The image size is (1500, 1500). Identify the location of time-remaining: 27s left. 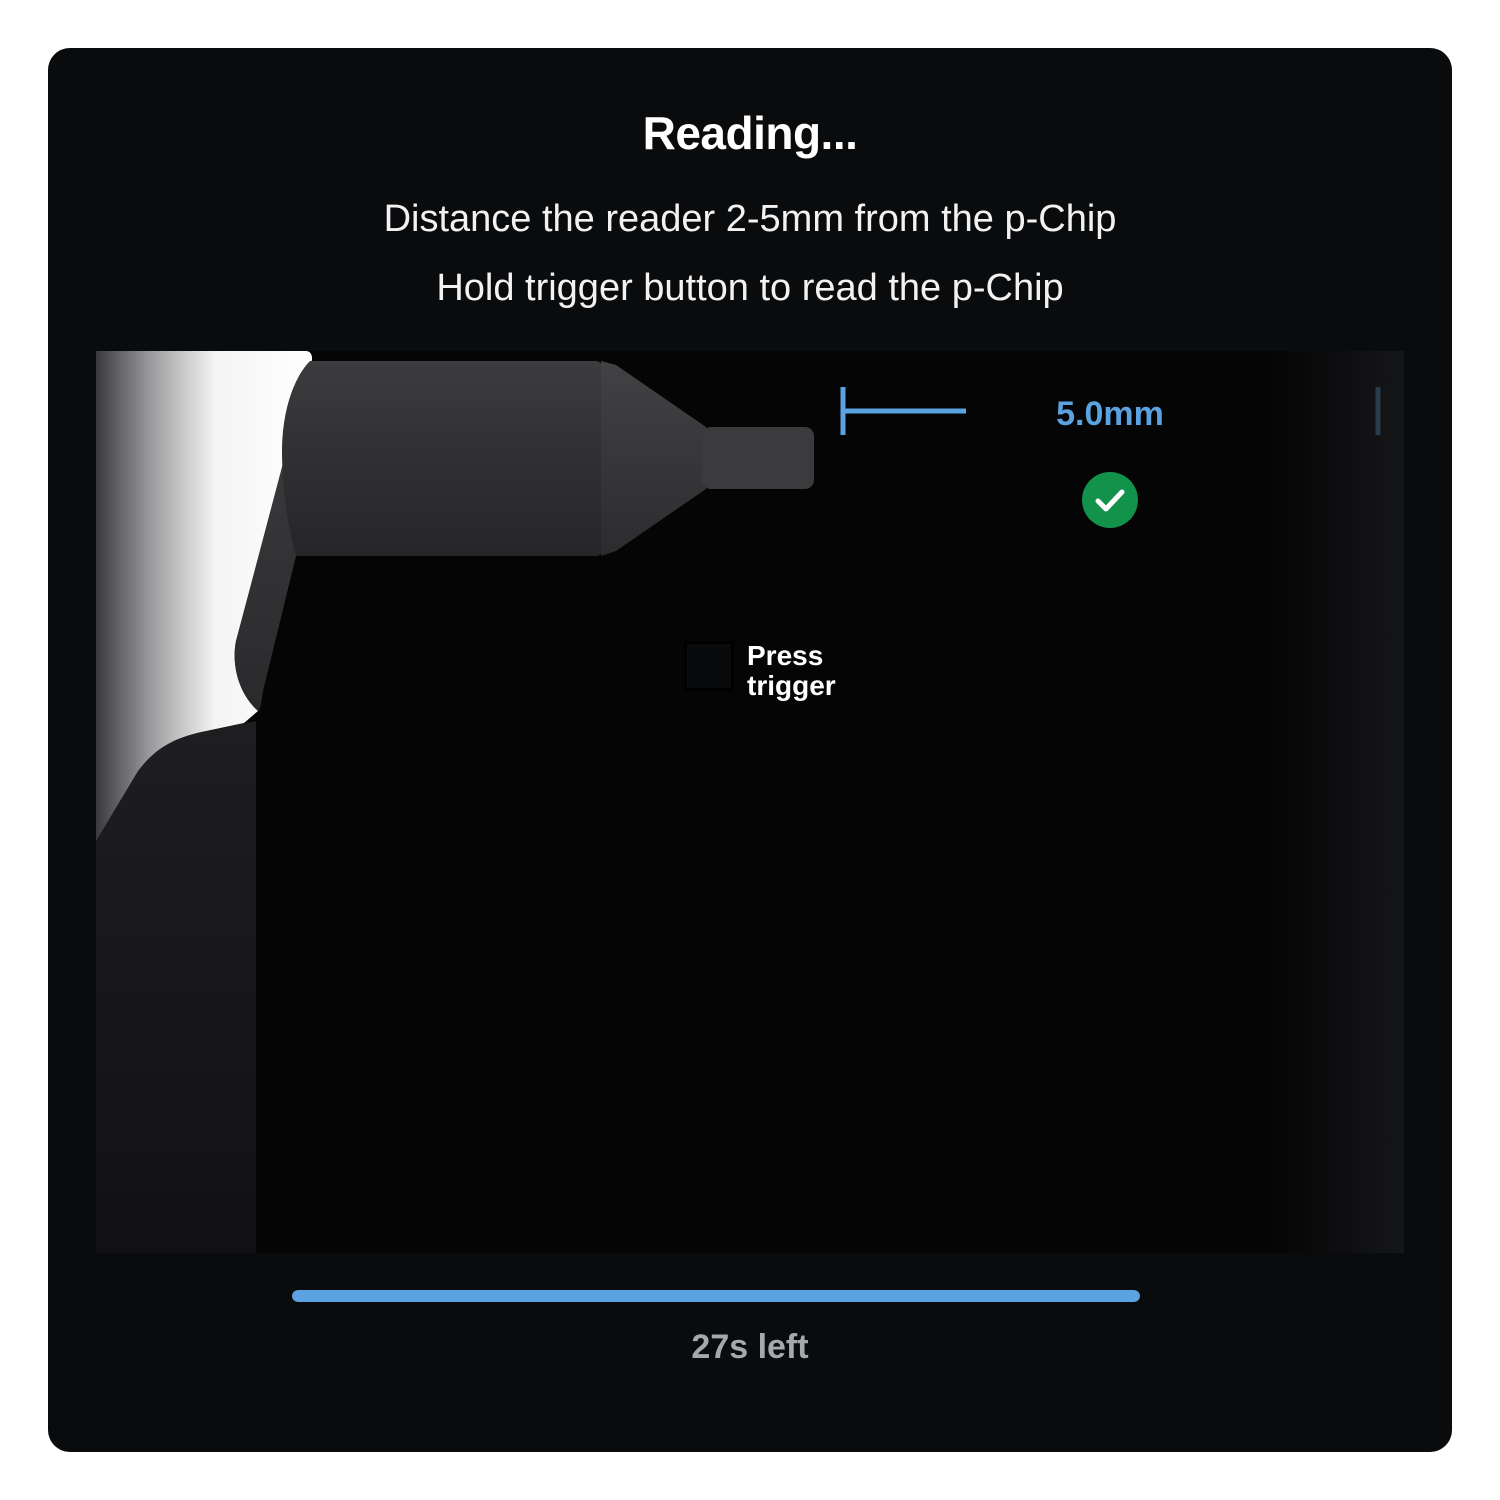
(750, 1347).